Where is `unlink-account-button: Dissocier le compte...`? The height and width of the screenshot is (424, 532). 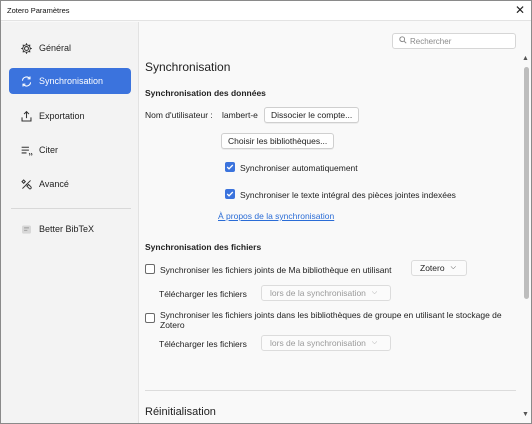 unlink-account-button: Dissocier le compte... is located at coordinates (312, 115).